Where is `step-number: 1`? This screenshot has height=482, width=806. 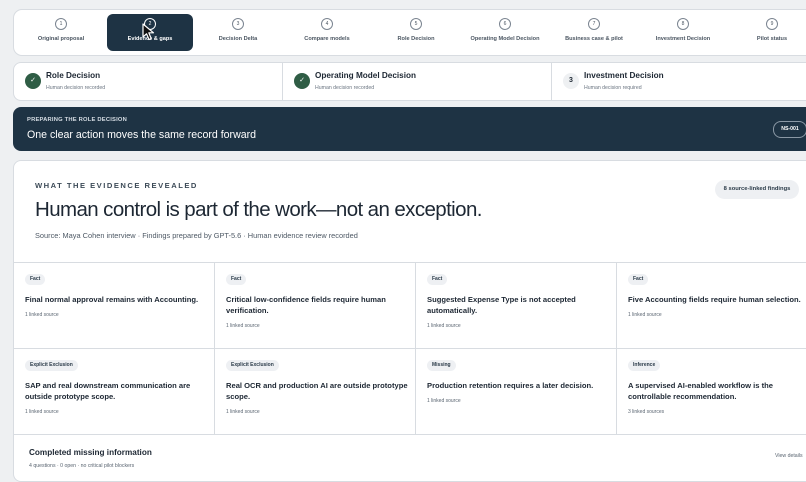 step-number: 1 is located at coordinates (61, 24).